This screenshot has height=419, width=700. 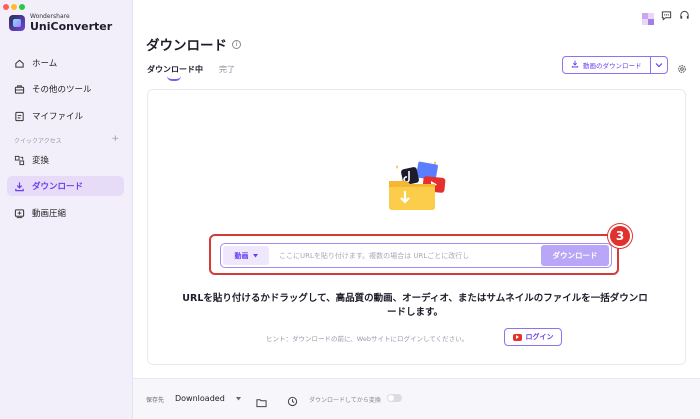 I want to click on sidebar-item-label: ダウンロード, so click(x=58, y=187).